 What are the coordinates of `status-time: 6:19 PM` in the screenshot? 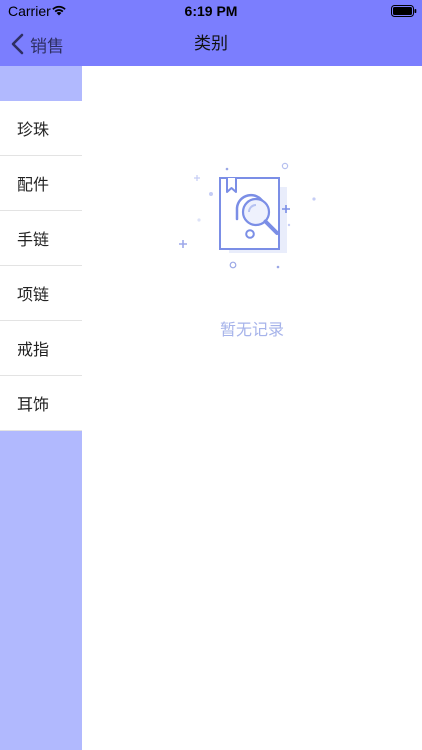 It's located at (211, 11).